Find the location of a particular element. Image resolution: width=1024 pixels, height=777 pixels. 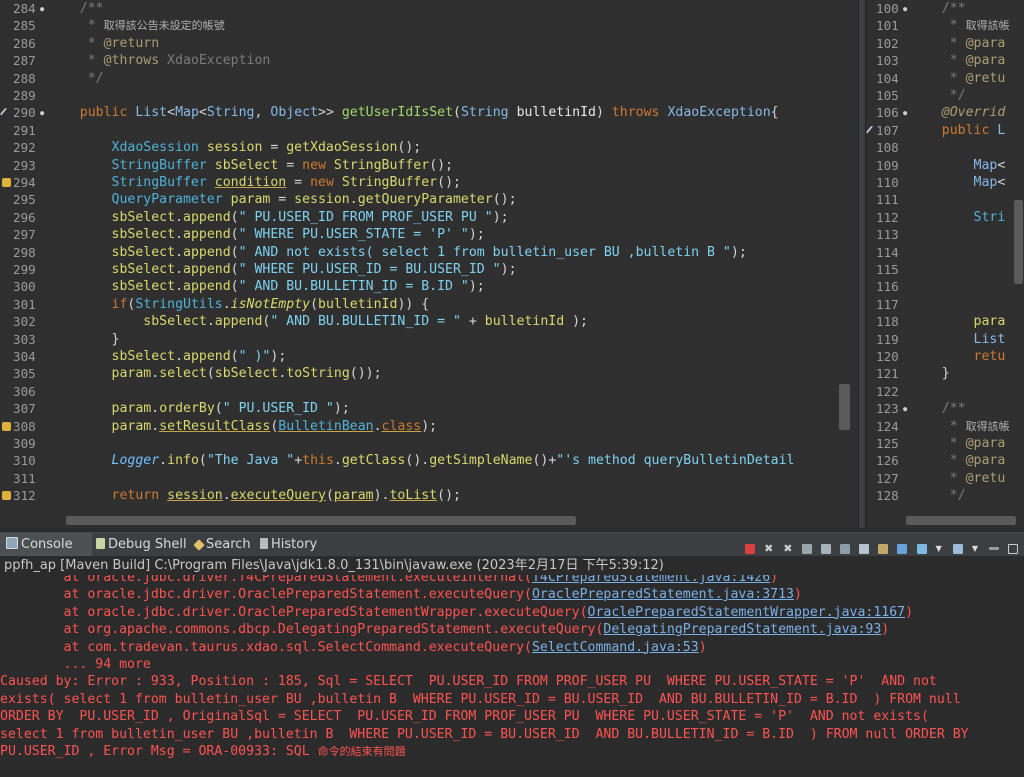

code-line: Stri is located at coordinates (958, 217).